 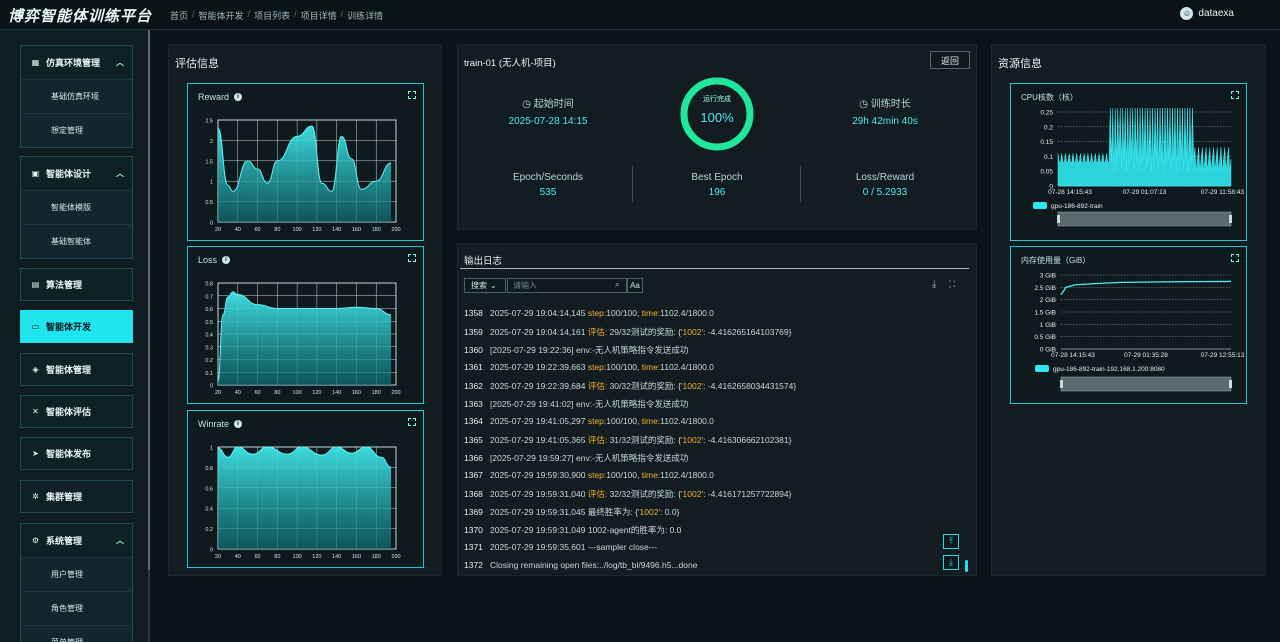 What do you see at coordinates (951, 562) in the screenshot?
I see `scroll-bottom-button: ⤓` at bounding box center [951, 562].